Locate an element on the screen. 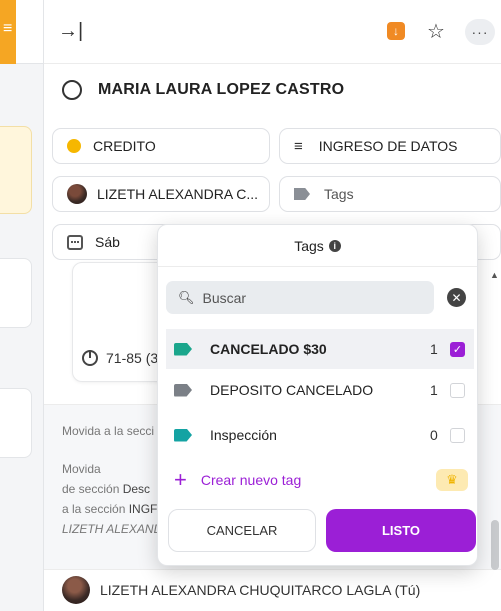 This screenshot has height=611, width=501. tag-search: 🔍︎ is located at coordinates (300, 297).